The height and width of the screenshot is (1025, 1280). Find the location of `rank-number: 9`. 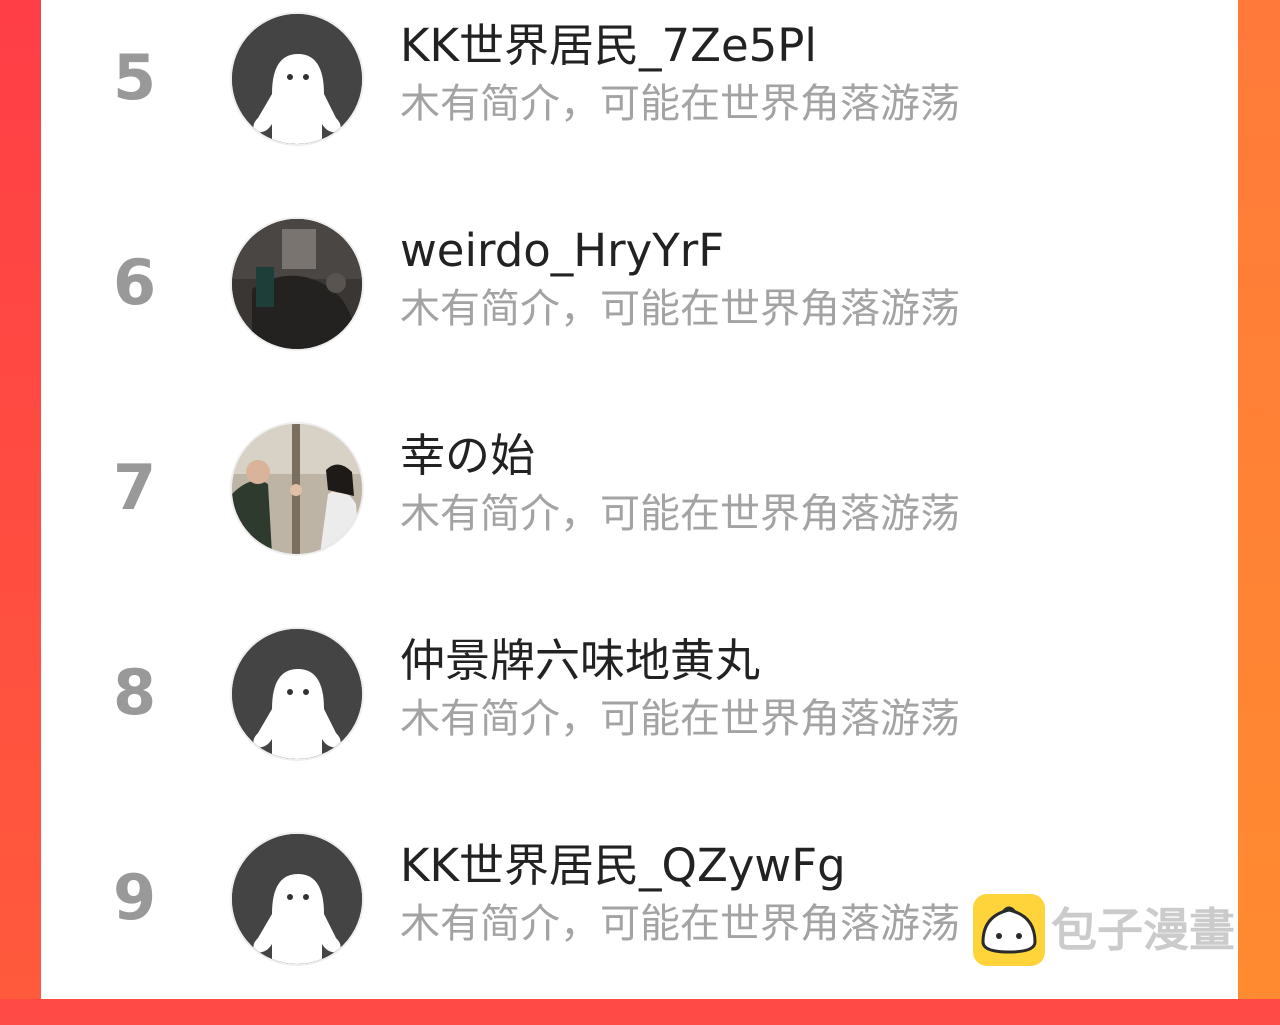

rank-number: 9 is located at coordinates (135, 897).